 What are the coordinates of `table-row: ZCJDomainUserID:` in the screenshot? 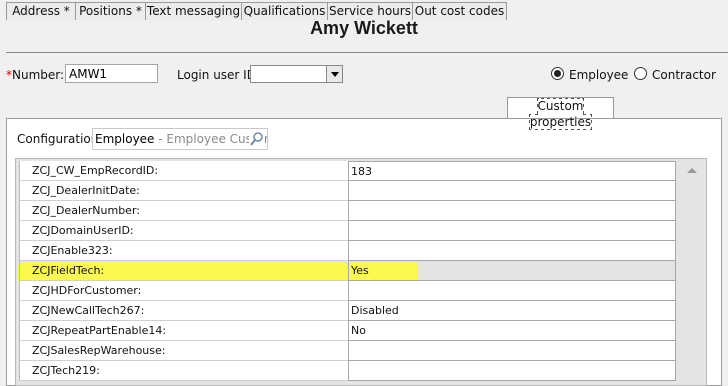 It's located at (346, 231).